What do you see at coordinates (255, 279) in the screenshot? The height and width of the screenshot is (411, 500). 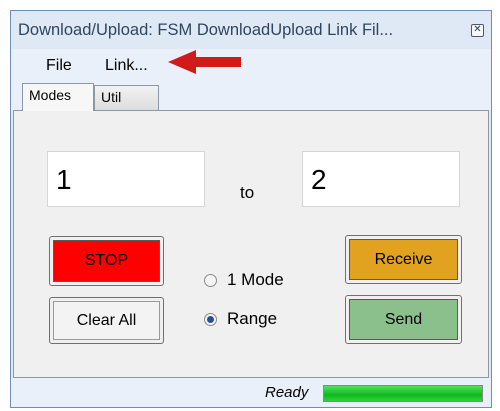 I see `radio-1-mode-label: 1 Mode` at bounding box center [255, 279].